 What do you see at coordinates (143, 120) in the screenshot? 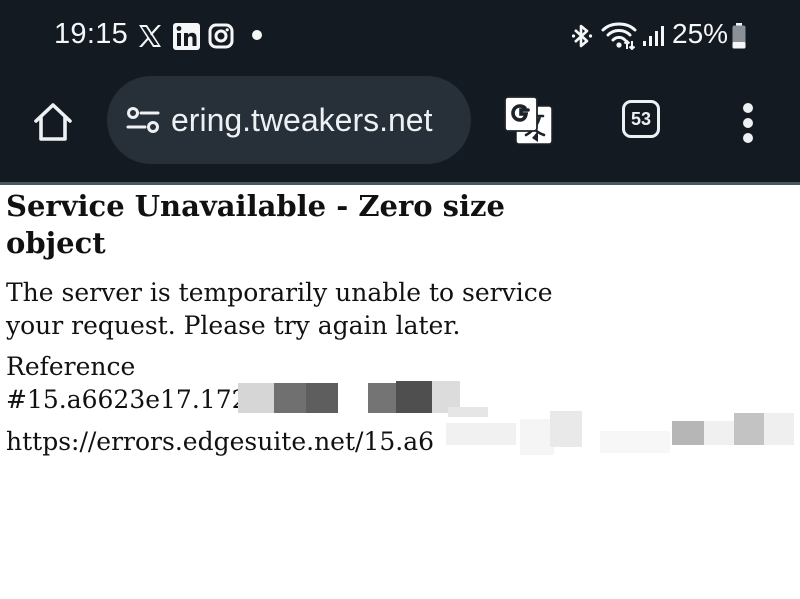
I see `site-settings-icon` at bounding box center [143, 120].